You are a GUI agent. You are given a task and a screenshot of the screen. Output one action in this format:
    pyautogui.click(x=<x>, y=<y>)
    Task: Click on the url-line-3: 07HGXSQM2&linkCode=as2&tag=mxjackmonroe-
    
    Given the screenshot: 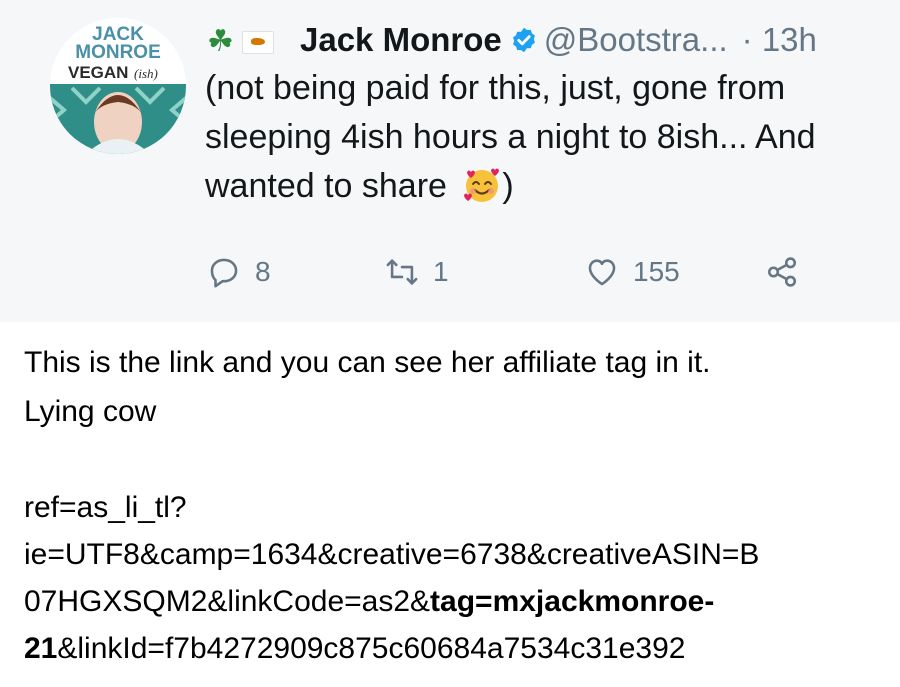 What is the action you would take?
    pyautogui.click(x=454, y=601)
    